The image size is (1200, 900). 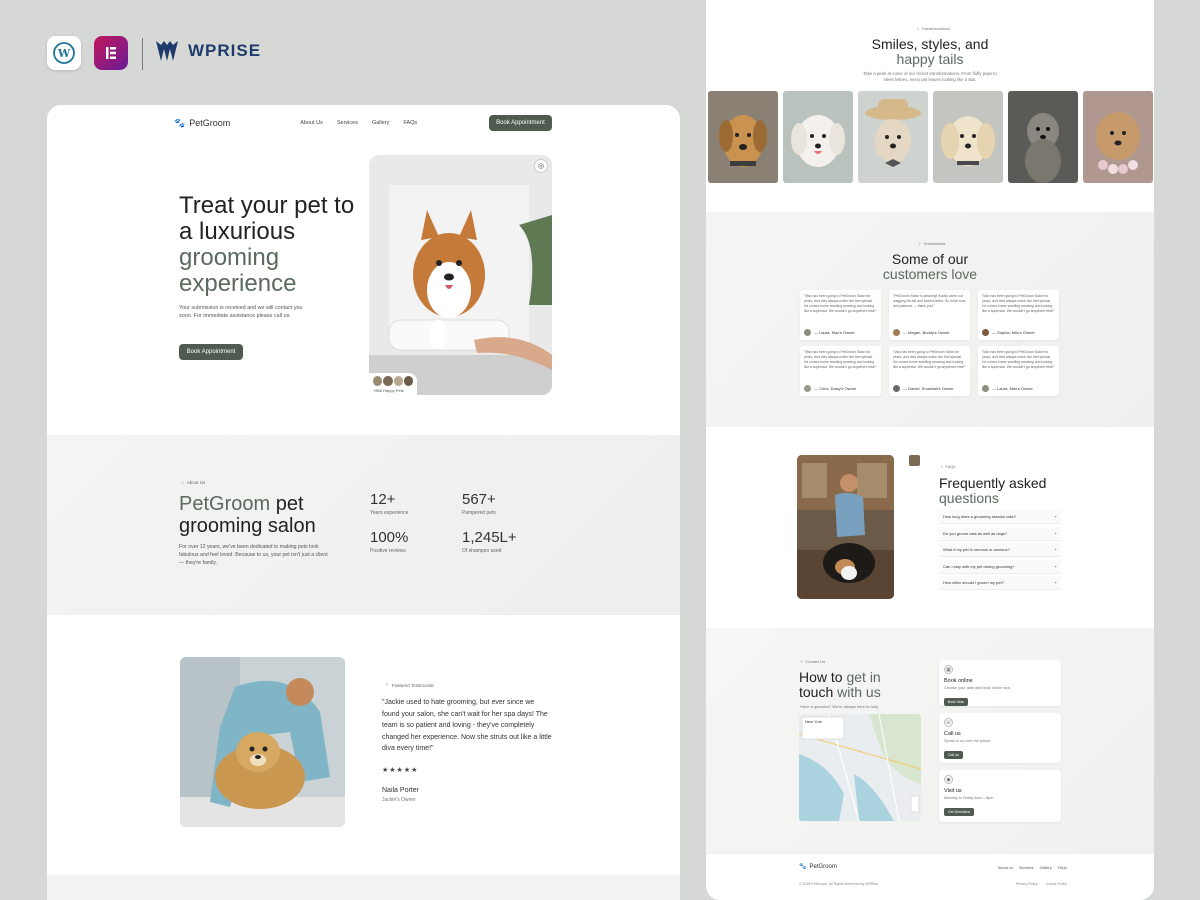 What do you see at coordinates (460, 275) in the screenshot?
I see `hero-dog-image: ◎ +856 Happy Pets` at bounding box center [460, 275].